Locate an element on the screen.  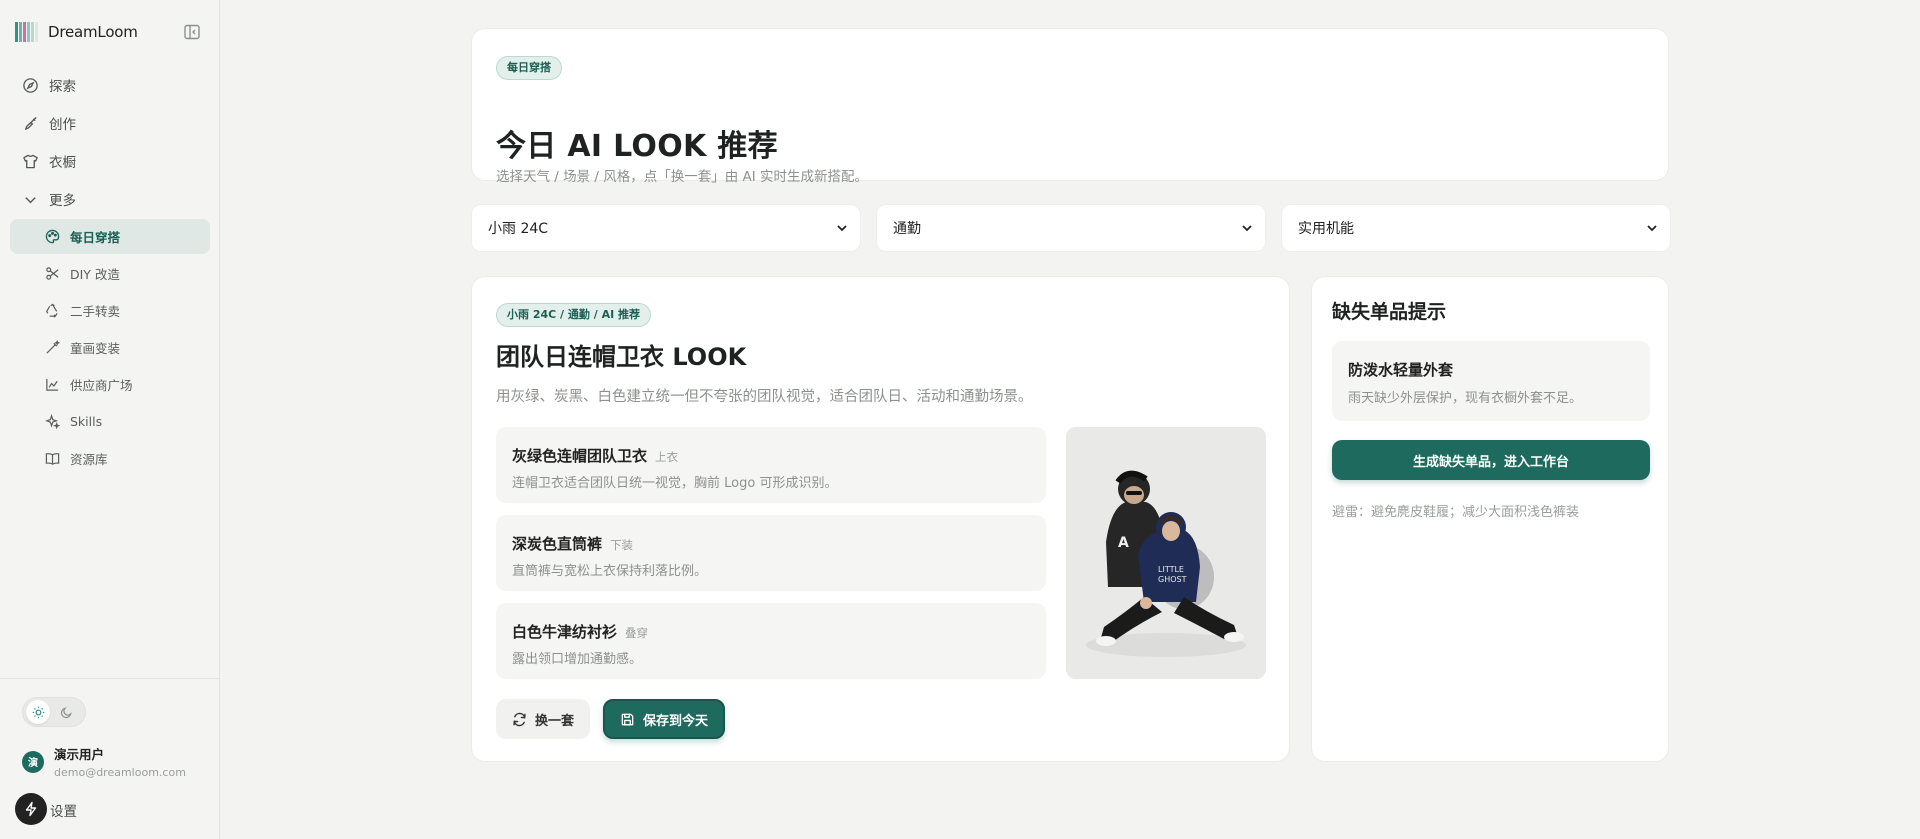
sidebar-divider is located at coordinates (110, 678).